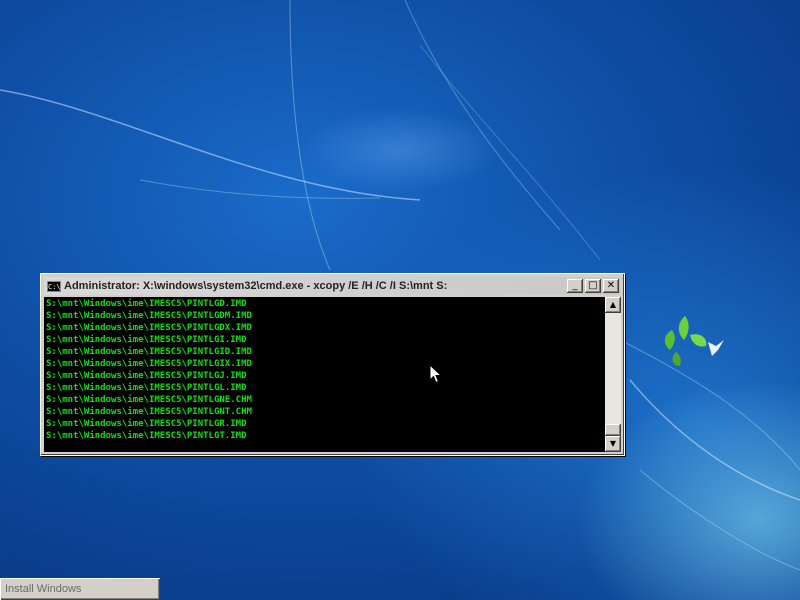 The width and height of the screenshot is (800, 600). What do you see at coordinates (80, 589) in the screenshot?
I see `taskbar-install-windows: Install Windows` at bounding box center [80, 589].